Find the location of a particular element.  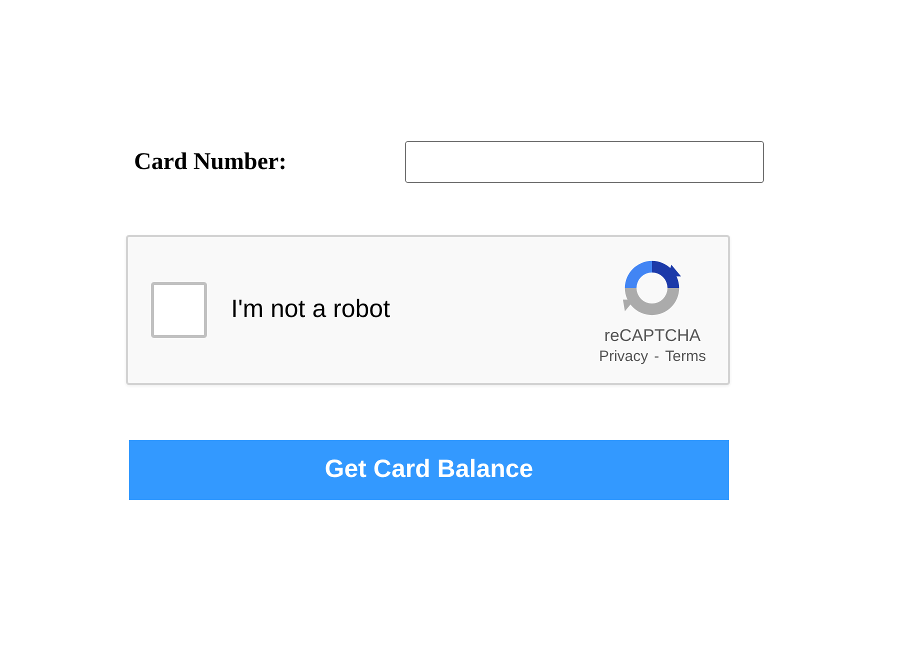

captcha-label: I'm not a robot is located at coordinates (311, 310).